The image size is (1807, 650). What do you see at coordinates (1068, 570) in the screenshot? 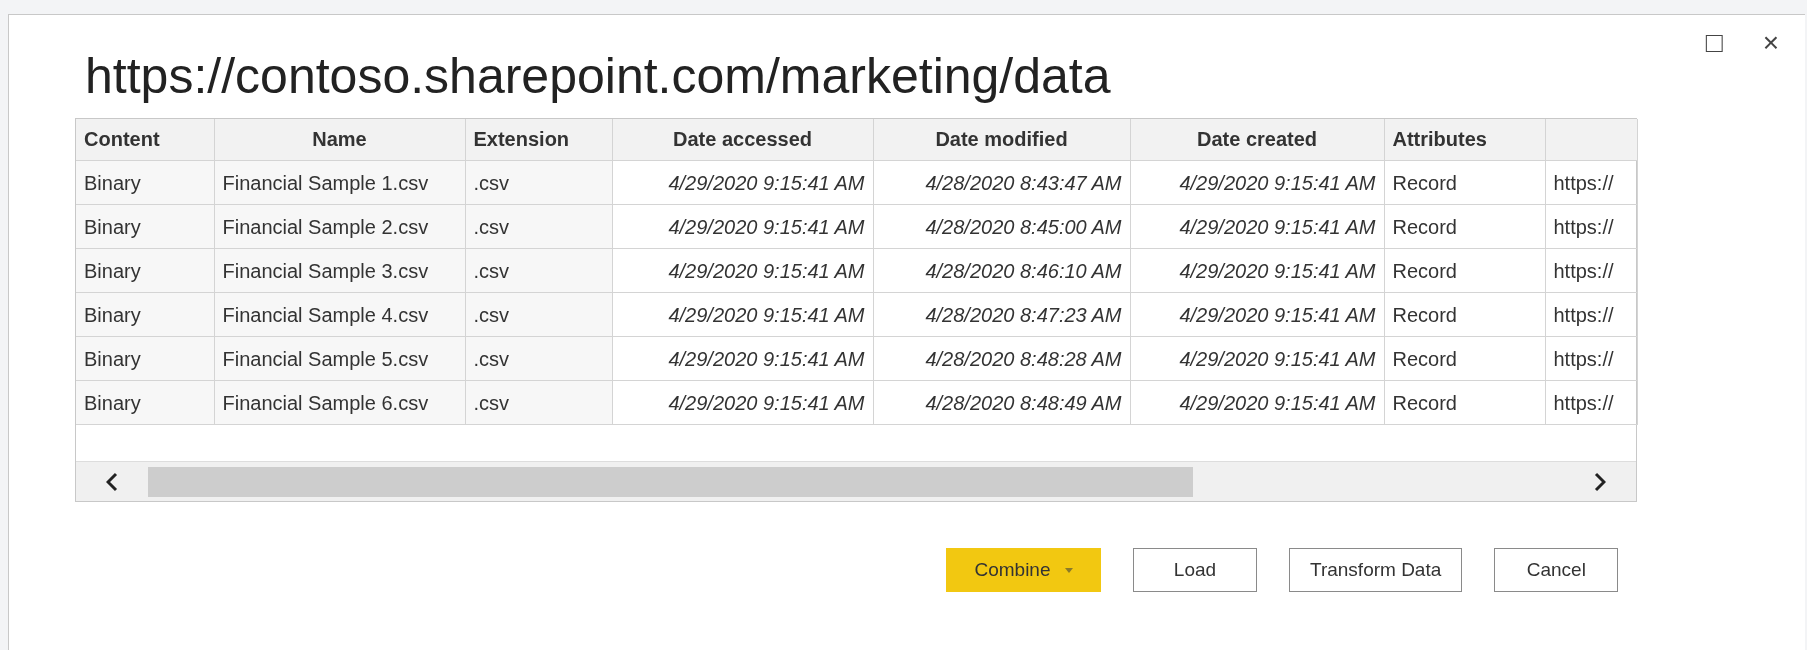
I see `caret-icon` at bounding box center [1068, 570].